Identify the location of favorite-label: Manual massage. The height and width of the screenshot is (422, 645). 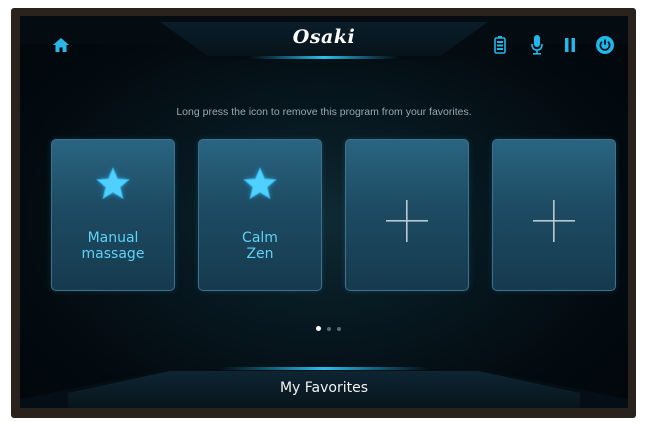
(113, 246).